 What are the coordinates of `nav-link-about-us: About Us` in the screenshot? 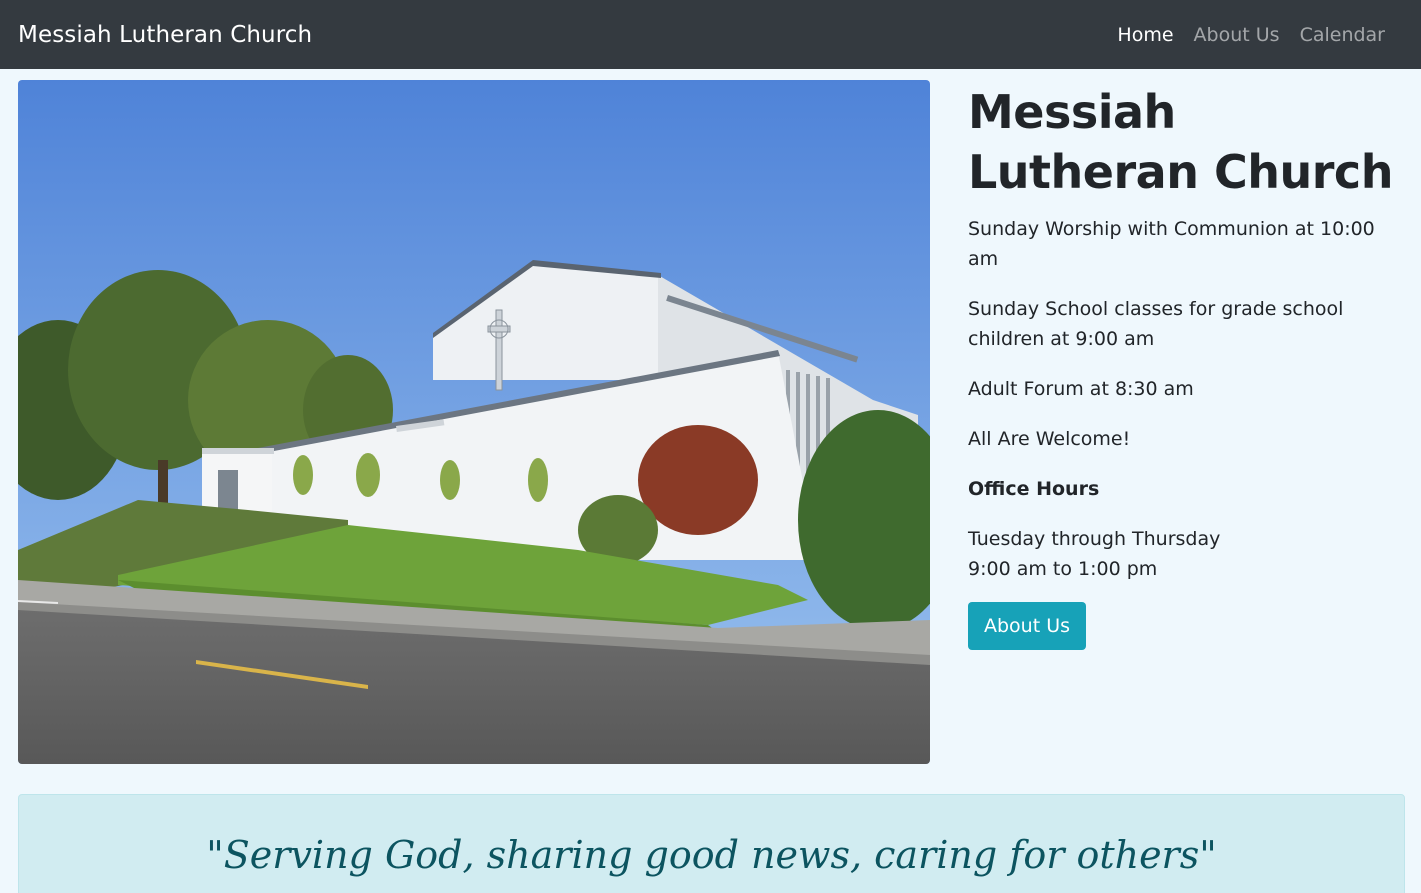 It's located at (1237, 35).